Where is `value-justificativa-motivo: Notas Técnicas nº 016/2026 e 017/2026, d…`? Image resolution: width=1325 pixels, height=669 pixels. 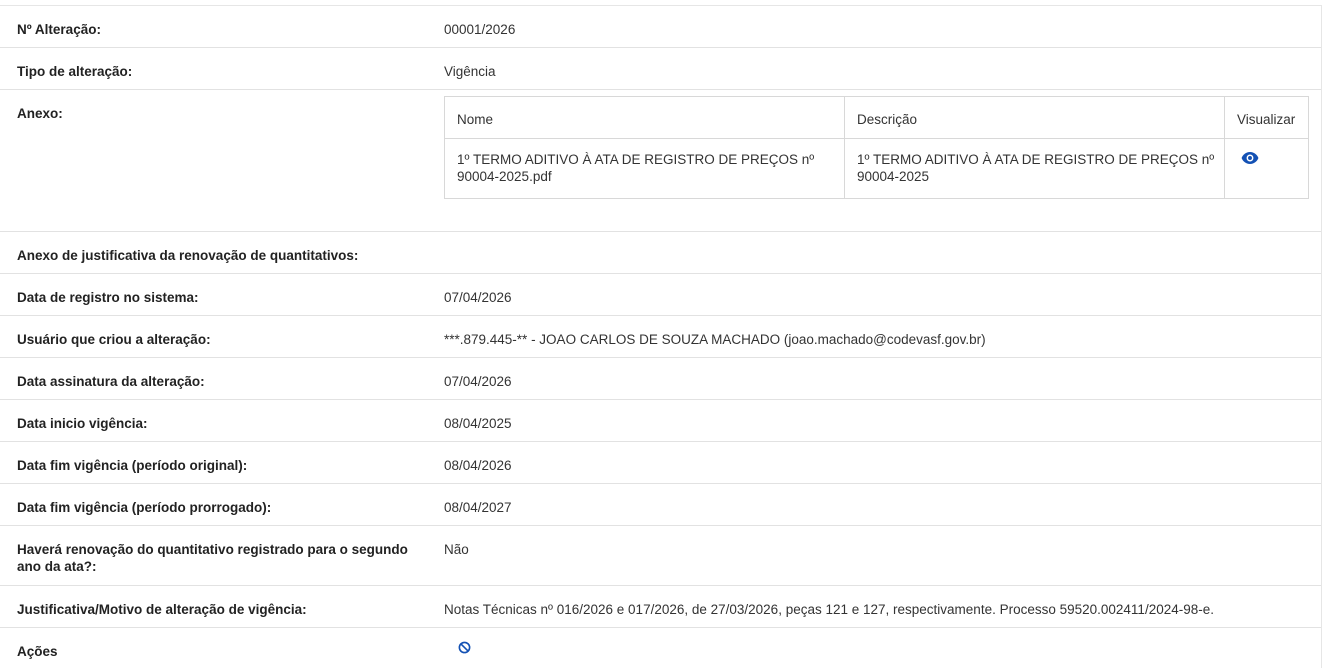
value-justificativa-motivo: Notas Técnicas nº 016/2026 e 017/2026, d… is located at coordinates (829, 609).